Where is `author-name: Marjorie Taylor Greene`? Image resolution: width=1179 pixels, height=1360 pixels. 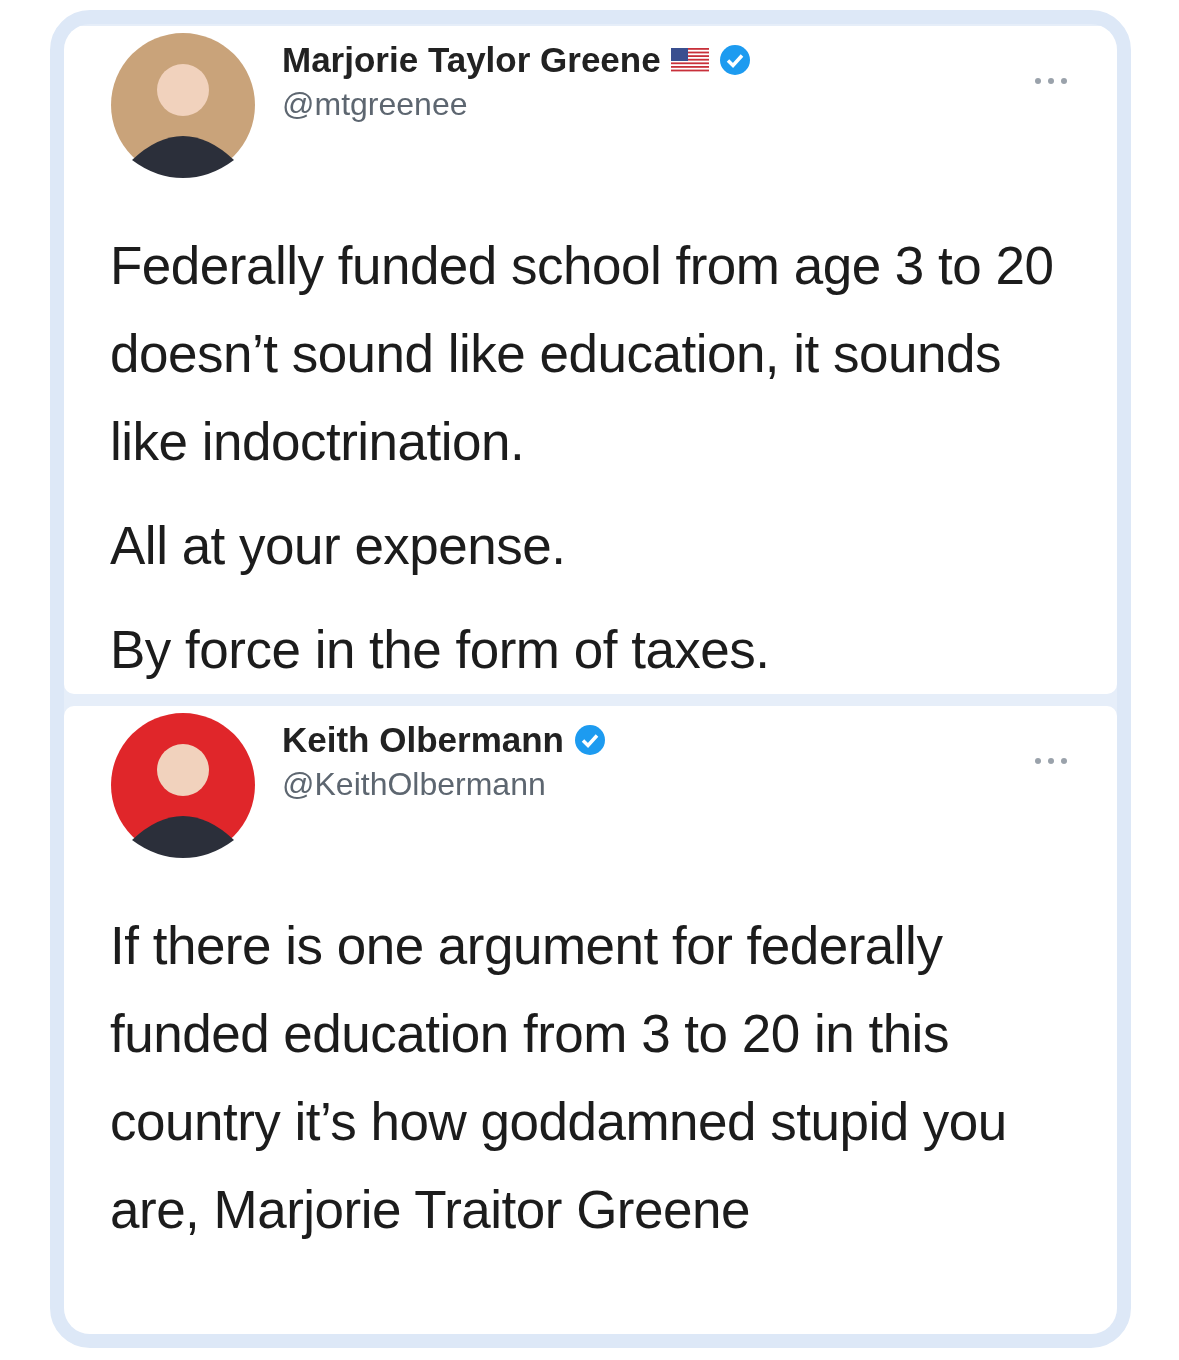
author-name: Marjorie Taylor Greene is located at coordinates (471, 59).